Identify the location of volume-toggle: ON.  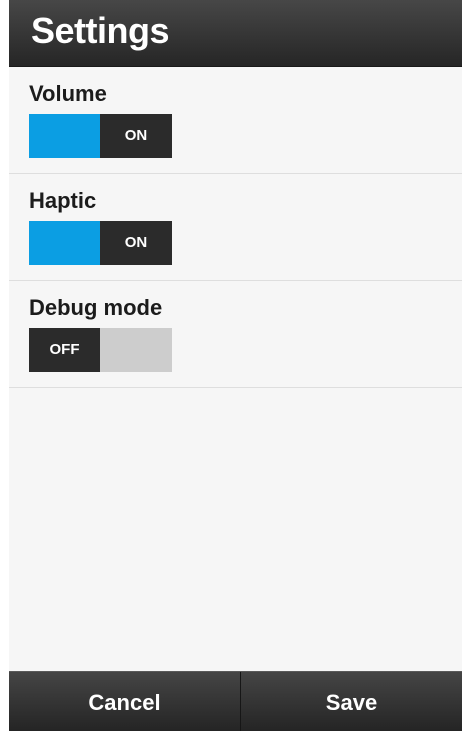
(100, 136).